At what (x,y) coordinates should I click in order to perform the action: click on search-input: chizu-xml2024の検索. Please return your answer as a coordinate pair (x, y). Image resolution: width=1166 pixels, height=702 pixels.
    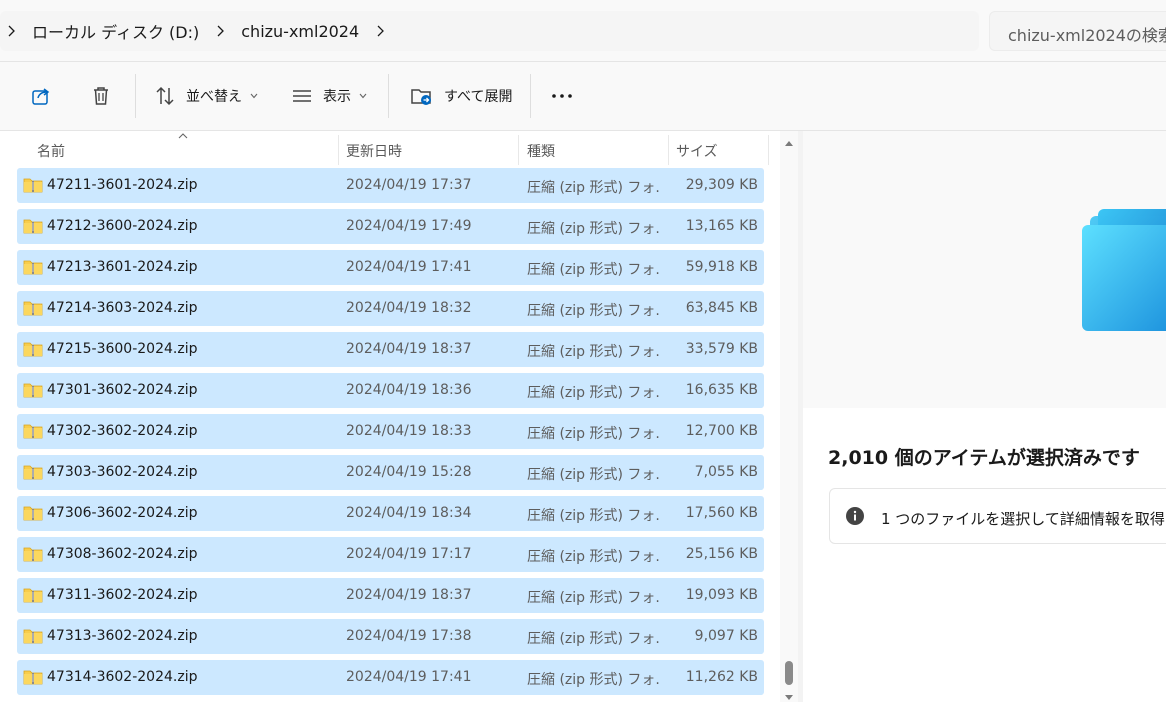
    Looking at the image, I should click on (1077, 31).